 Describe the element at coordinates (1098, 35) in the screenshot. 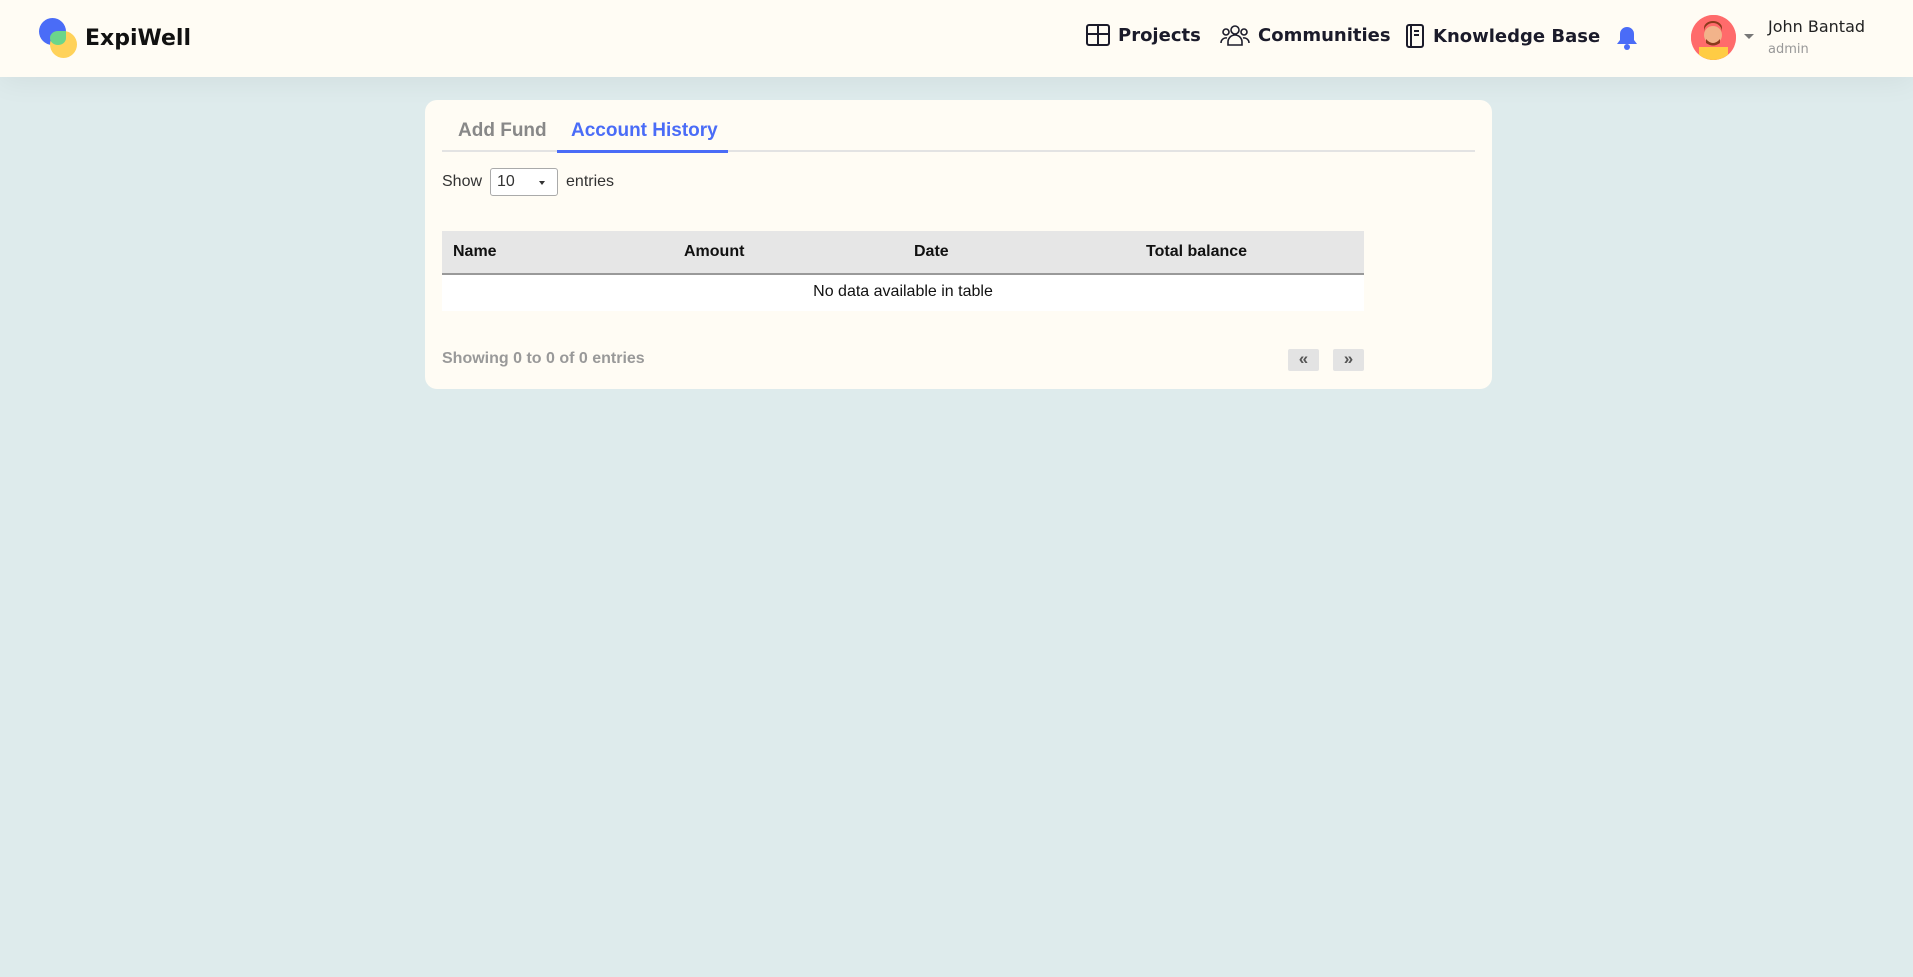

I see `grid-icon` at that location.